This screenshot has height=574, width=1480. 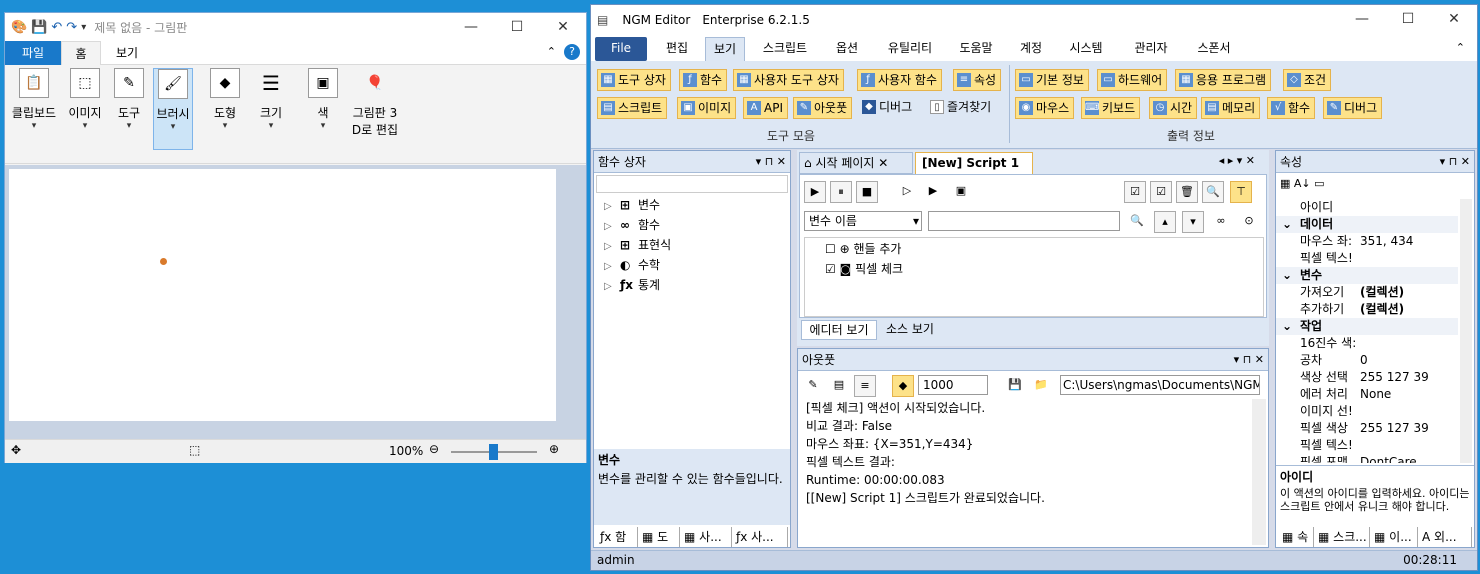 What do you see at coordinates (771, 162) in the screenshot?
I see `panel-controls: ▾ ⊓ ✕` at bounding box center [771, 162].